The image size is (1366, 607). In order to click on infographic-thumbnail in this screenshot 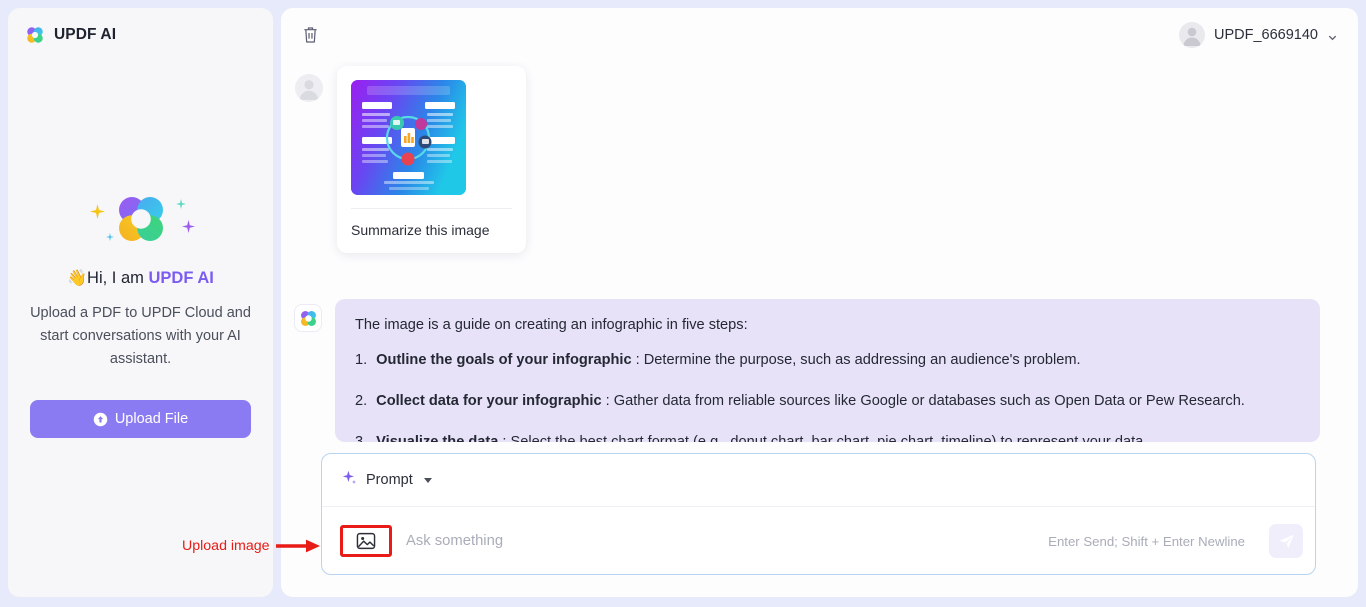, I will do `click(408, 137)`.